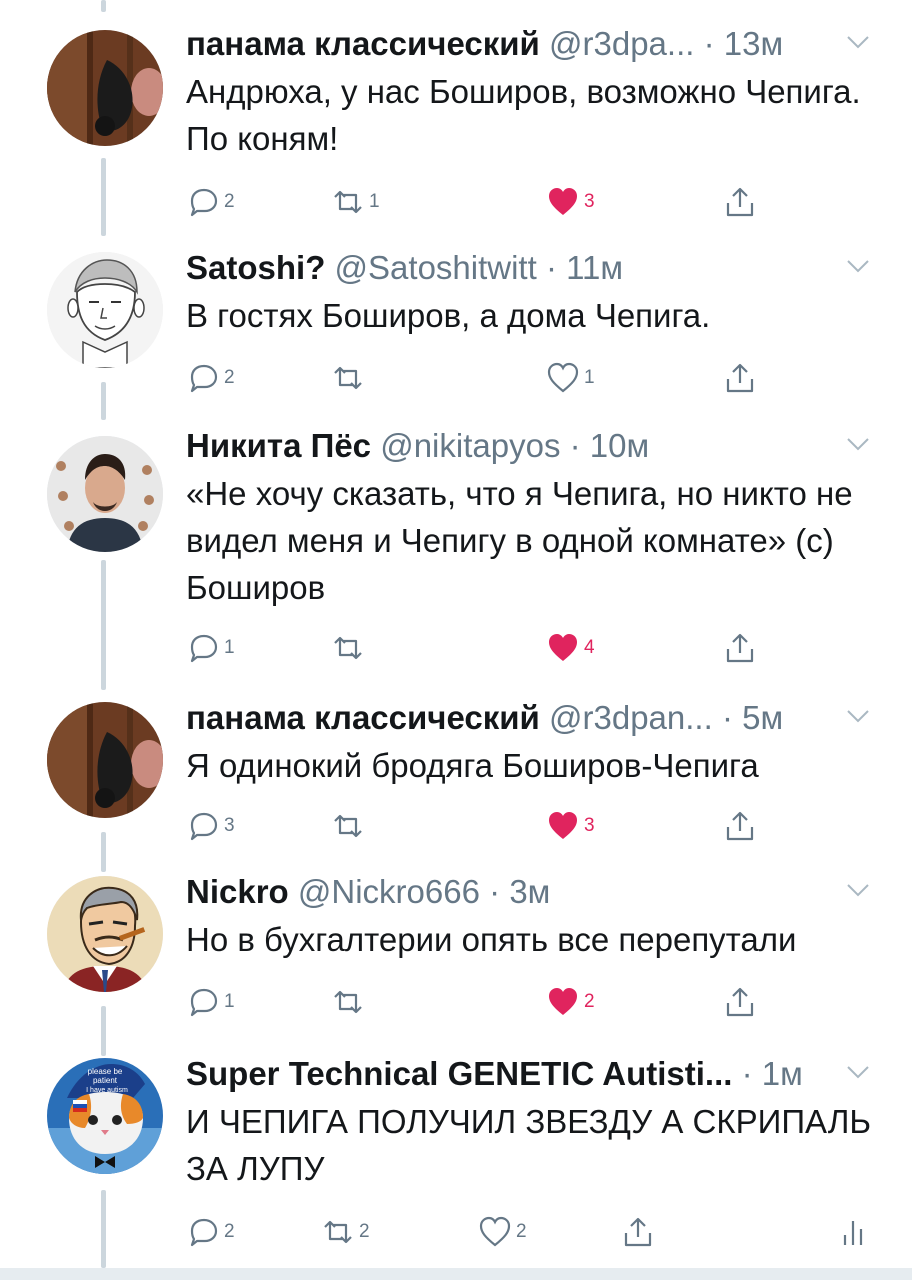 This screenshot has height=1280, width=912. Describe the element at coordinates (526, 1002) in the screenshot. I see `tweet-actions: 1 2` at that location.